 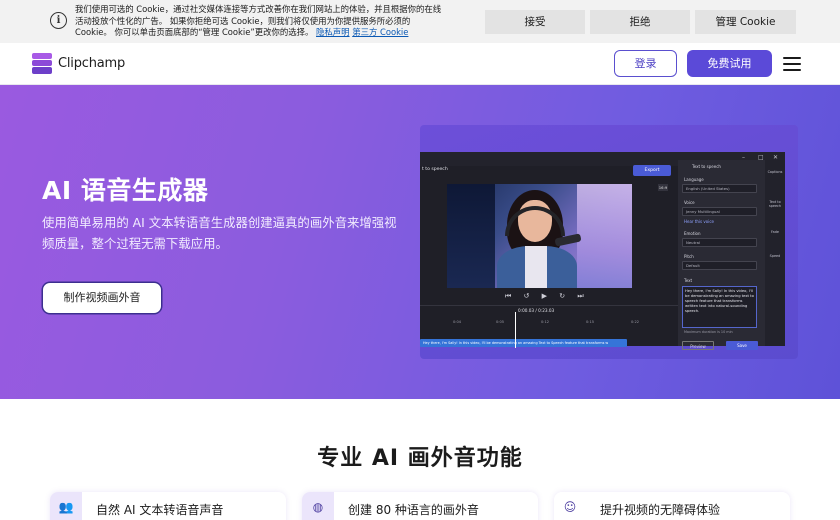 I want to click on feature-card: ◍ 创建 80 种语言的画外音, so click(x=420, y=506).